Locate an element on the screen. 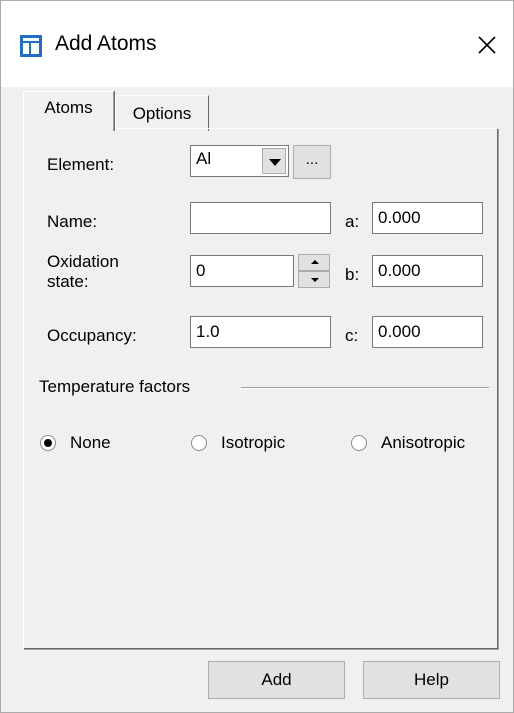 The height and width of the screenshot is (713, 514). radio-isotropic: Isotropic is located at coordinates (238, 443).